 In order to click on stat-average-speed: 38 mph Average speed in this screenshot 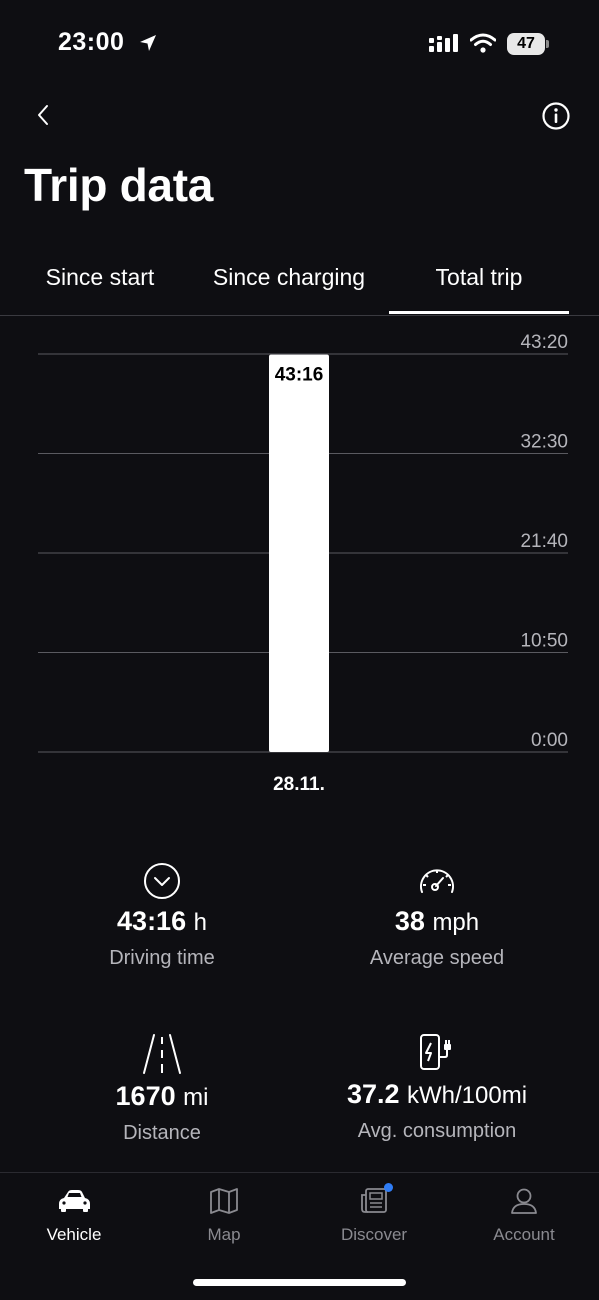, I will do `click(437, 916)`.